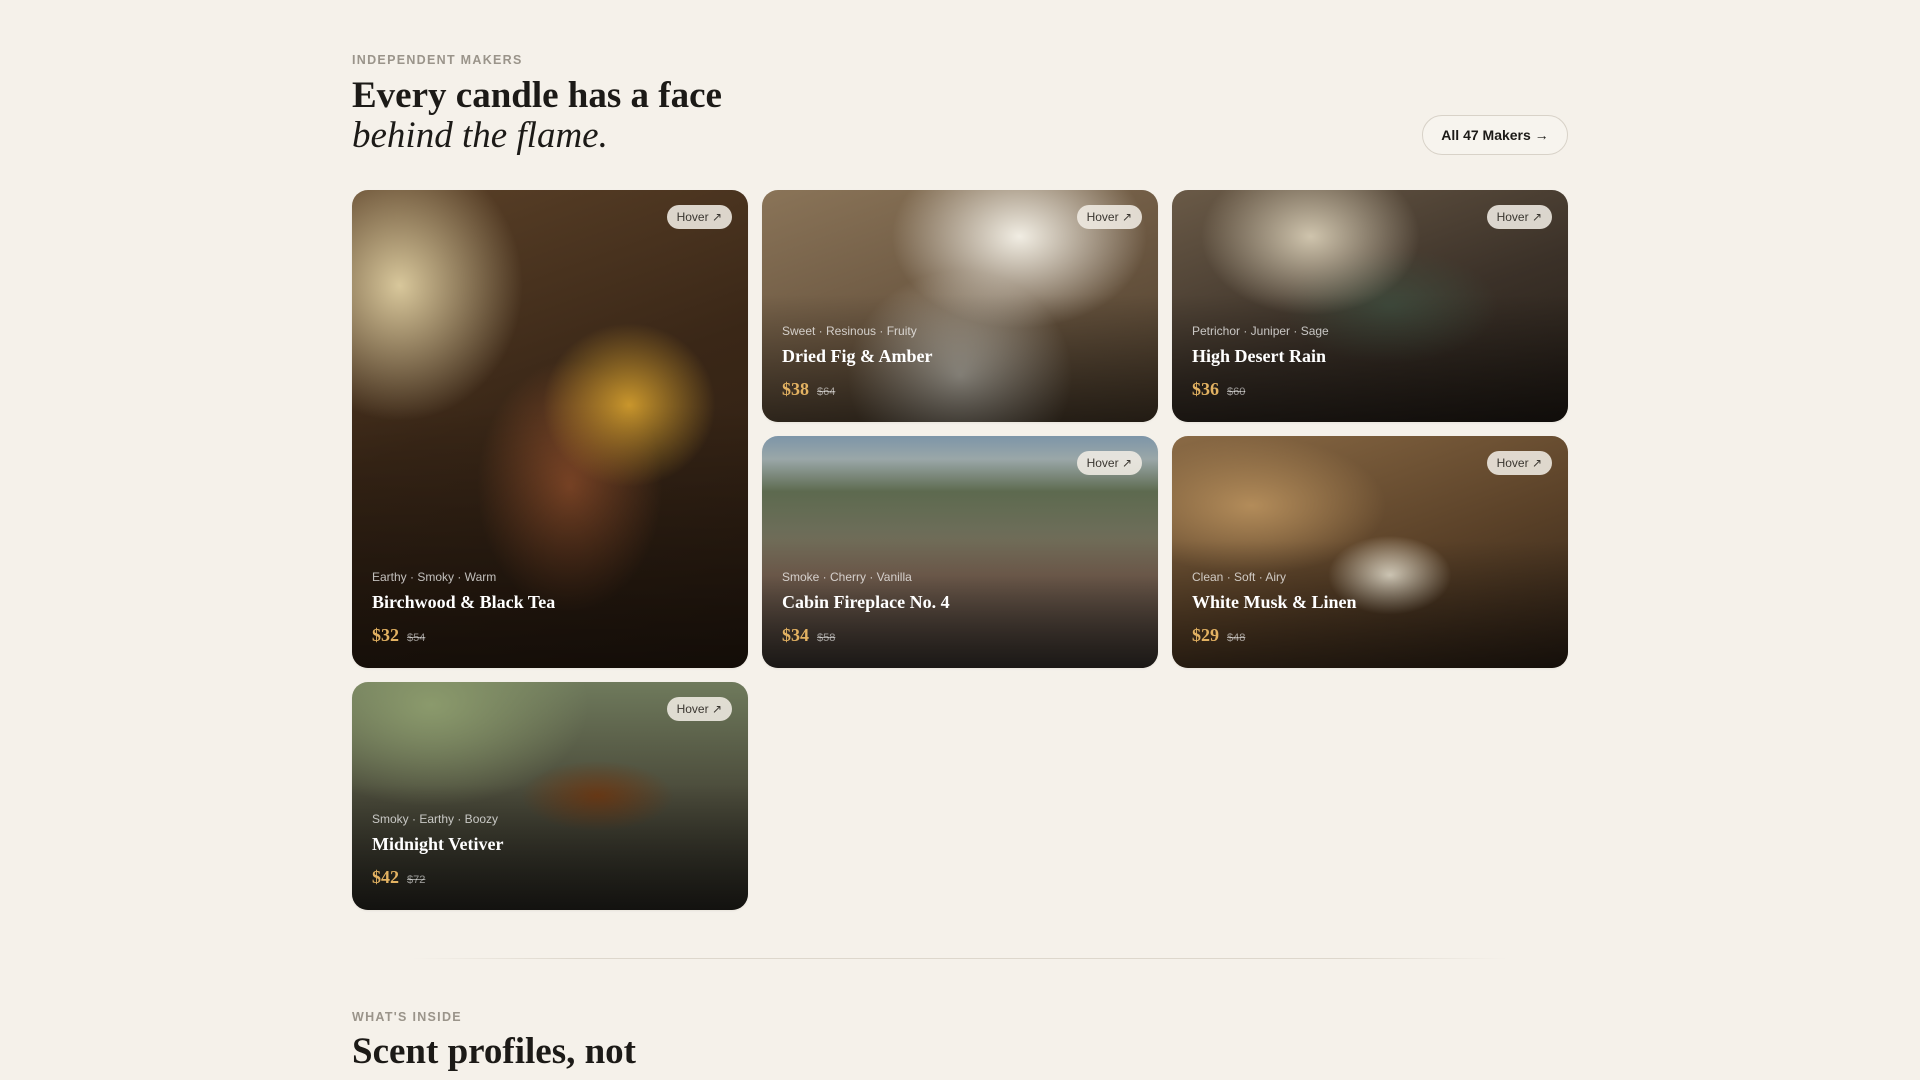  I want to click on old-price: $54, so click(416, 638).